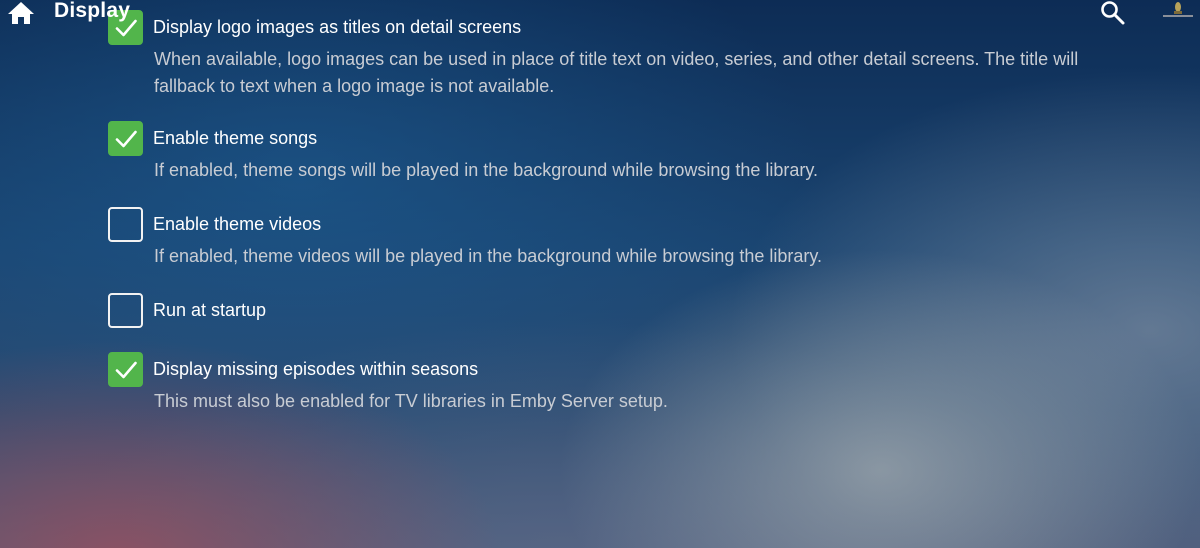  What do you see at coordinates (235, 138) in the screenshot?
I see `setting-label: Enable theme songs` at bounding box center [235, 138].